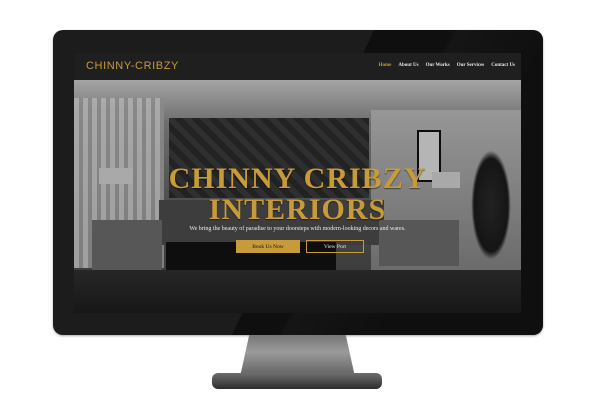 This screenshot has height=420, width=594. Describe the element at coordinates (297, 178) in the screenshot. I see `hero-title-line1: CHINNY CRIBZY` at that location.